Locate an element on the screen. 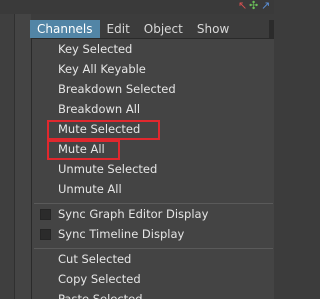 The height and width of the screenshot is (299, 320). menu-item-key-selected: Key Selected is located at coordinates (95, 49).